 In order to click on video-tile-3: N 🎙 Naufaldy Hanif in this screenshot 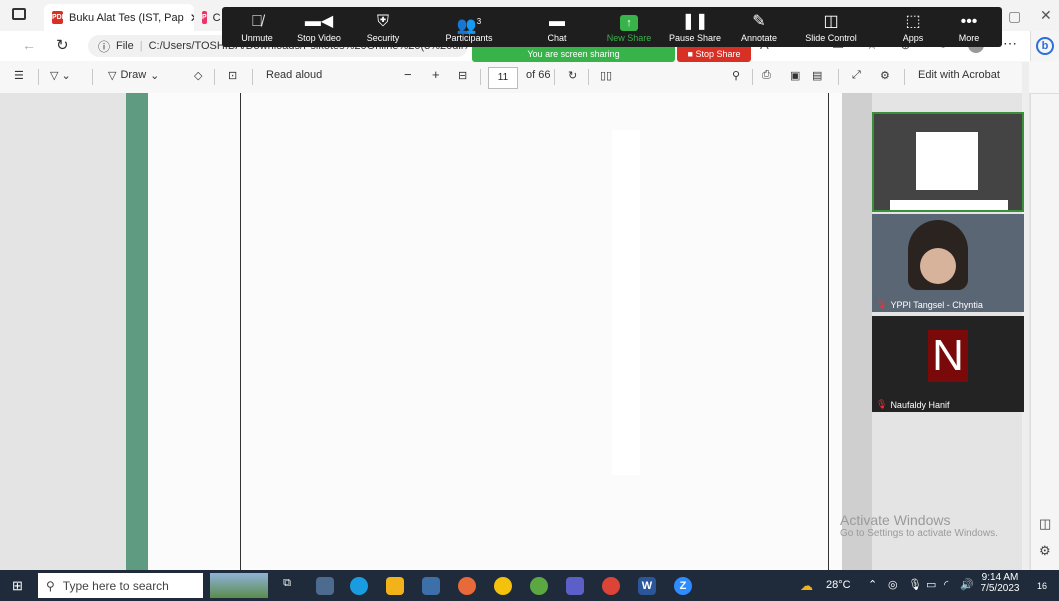, I will do `click(948, 364)`.